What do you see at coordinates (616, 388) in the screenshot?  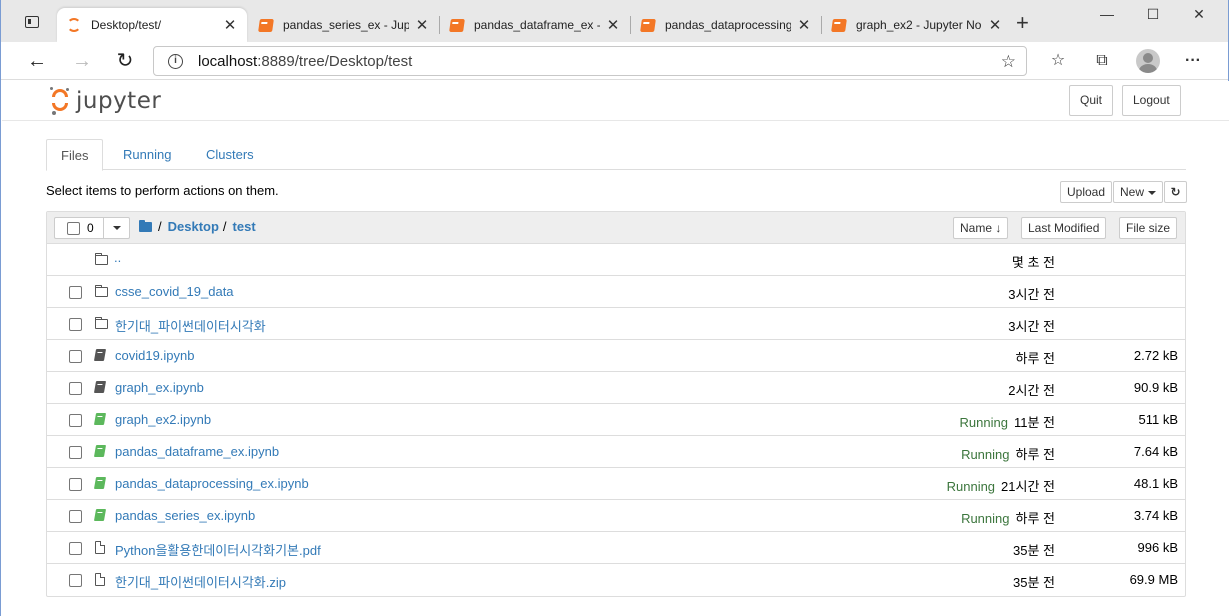 I see `list-item: graph_ex.ipynb 2시간 전 90.9 kB` at bounding box center [616, 388].